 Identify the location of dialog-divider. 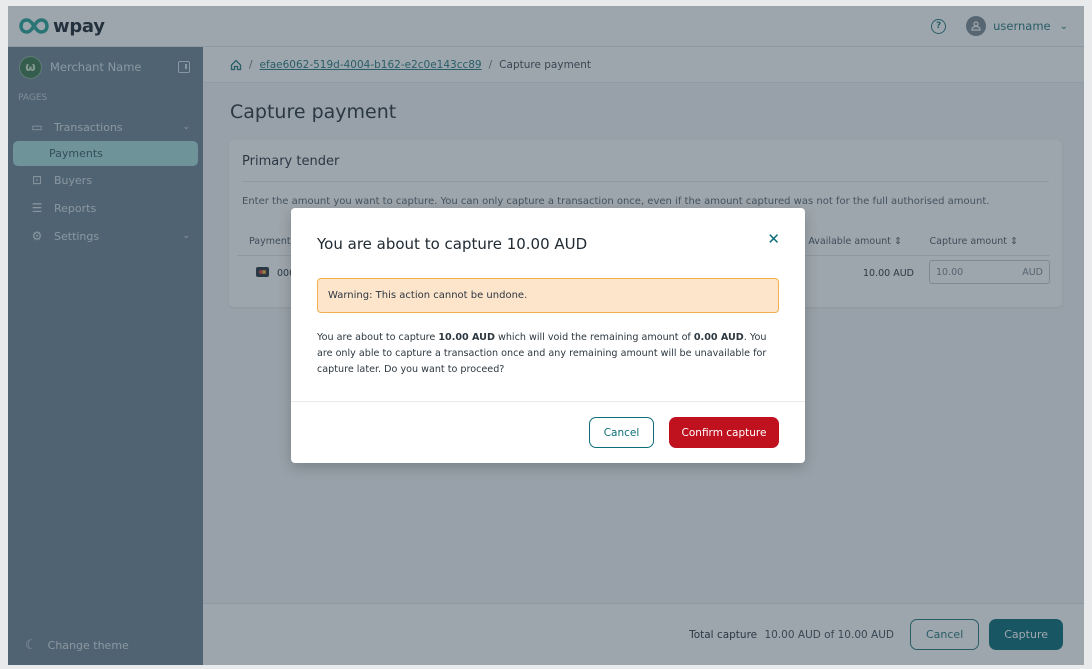
(548, 401).